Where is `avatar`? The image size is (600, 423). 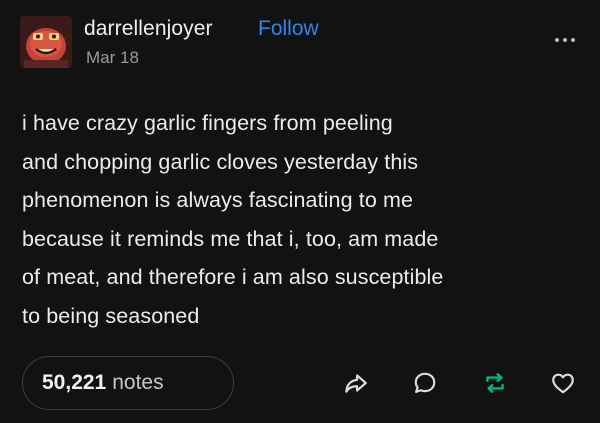 avatar is located at coordinates (46, 42).